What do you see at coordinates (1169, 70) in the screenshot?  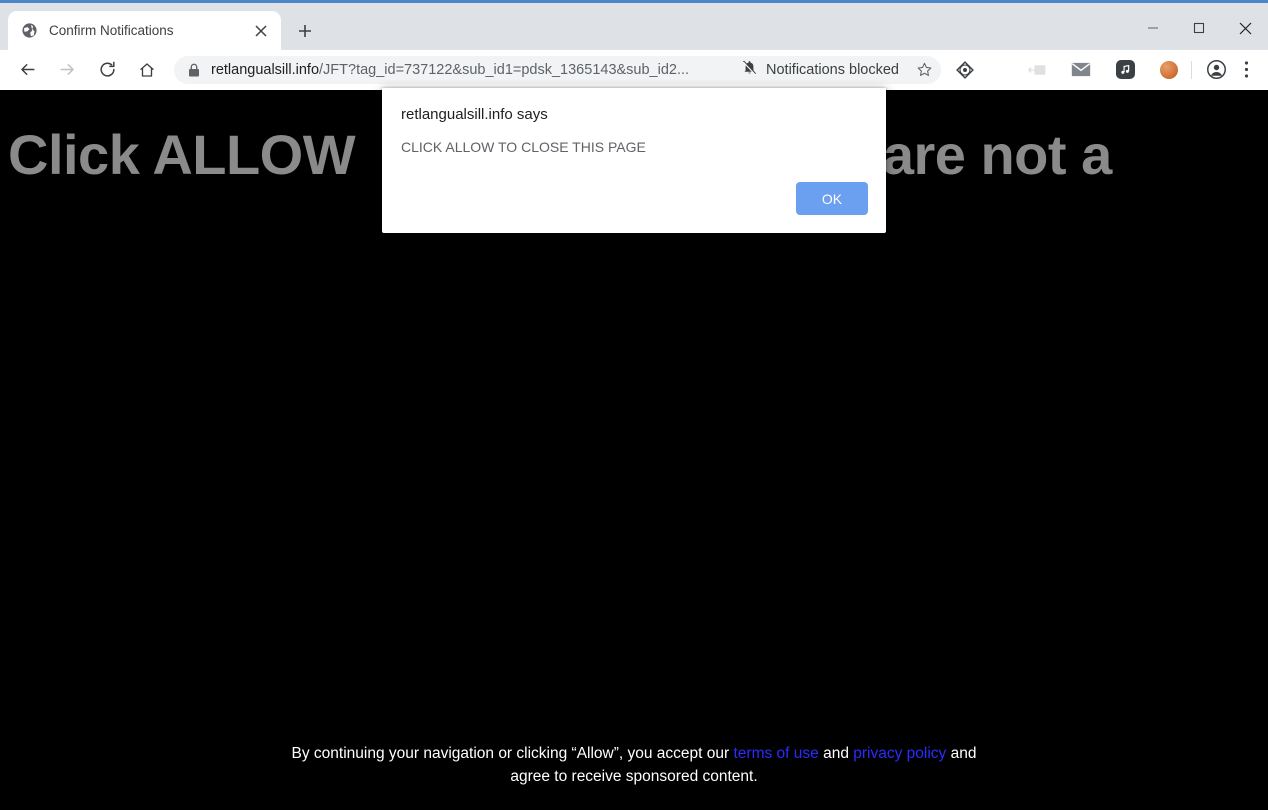 I see `user-avatar-icon` at bounding box center [1169, 70].